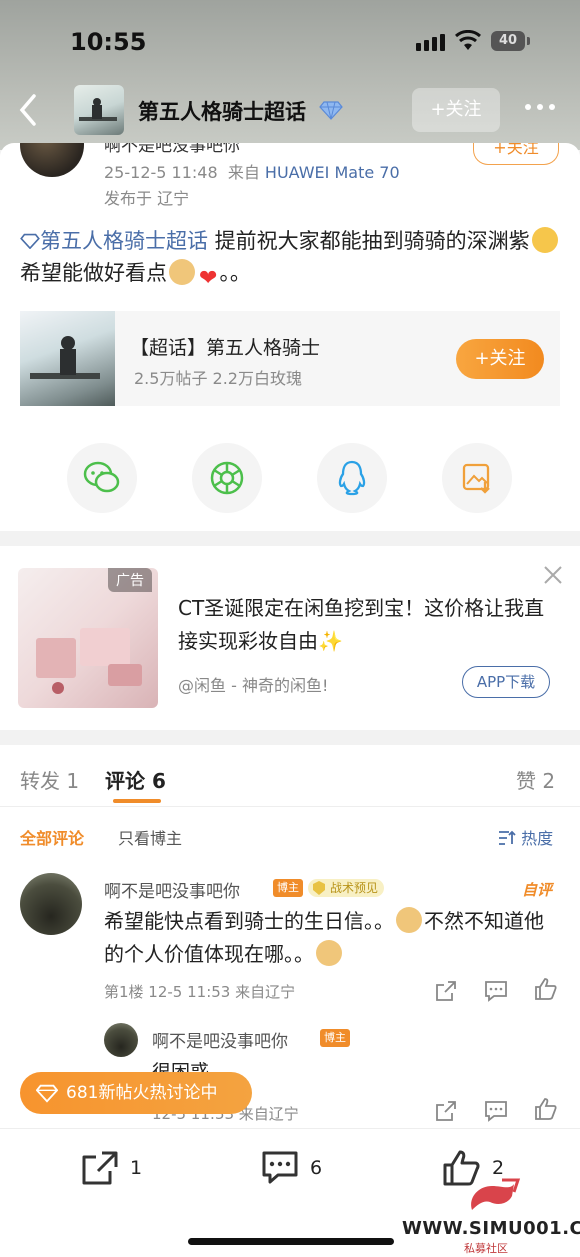 This screenshot has width=580, height=1257. What do you see at coordinates (243, 172) in the screenshot?
I see `post-source-prefix: 来自` at bounding box center [243, 172].